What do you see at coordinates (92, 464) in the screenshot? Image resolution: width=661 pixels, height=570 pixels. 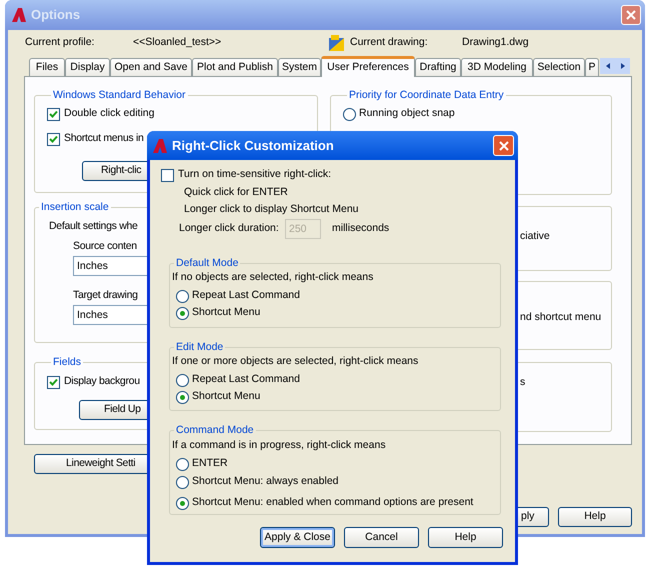 I see `lineweight-button: Lineweight Setti` at bounding box center [92, 464].